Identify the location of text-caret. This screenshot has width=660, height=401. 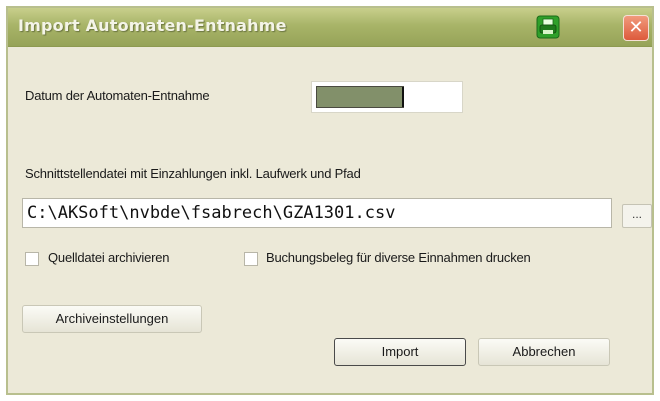
(403, 97).